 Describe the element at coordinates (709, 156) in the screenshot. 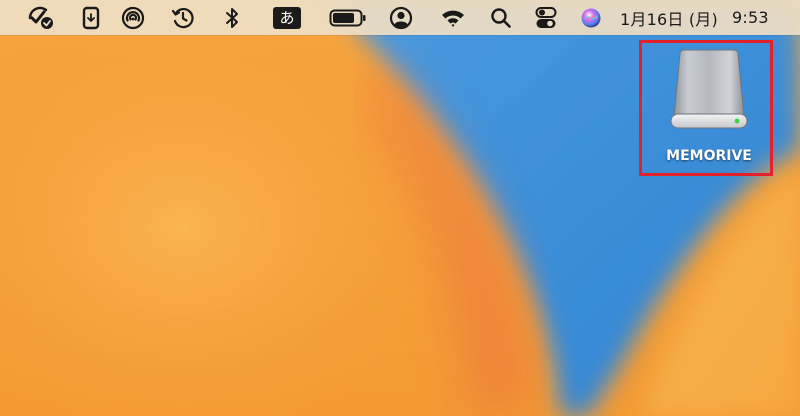

I see `drive-label: MEMORIVE` at that location.